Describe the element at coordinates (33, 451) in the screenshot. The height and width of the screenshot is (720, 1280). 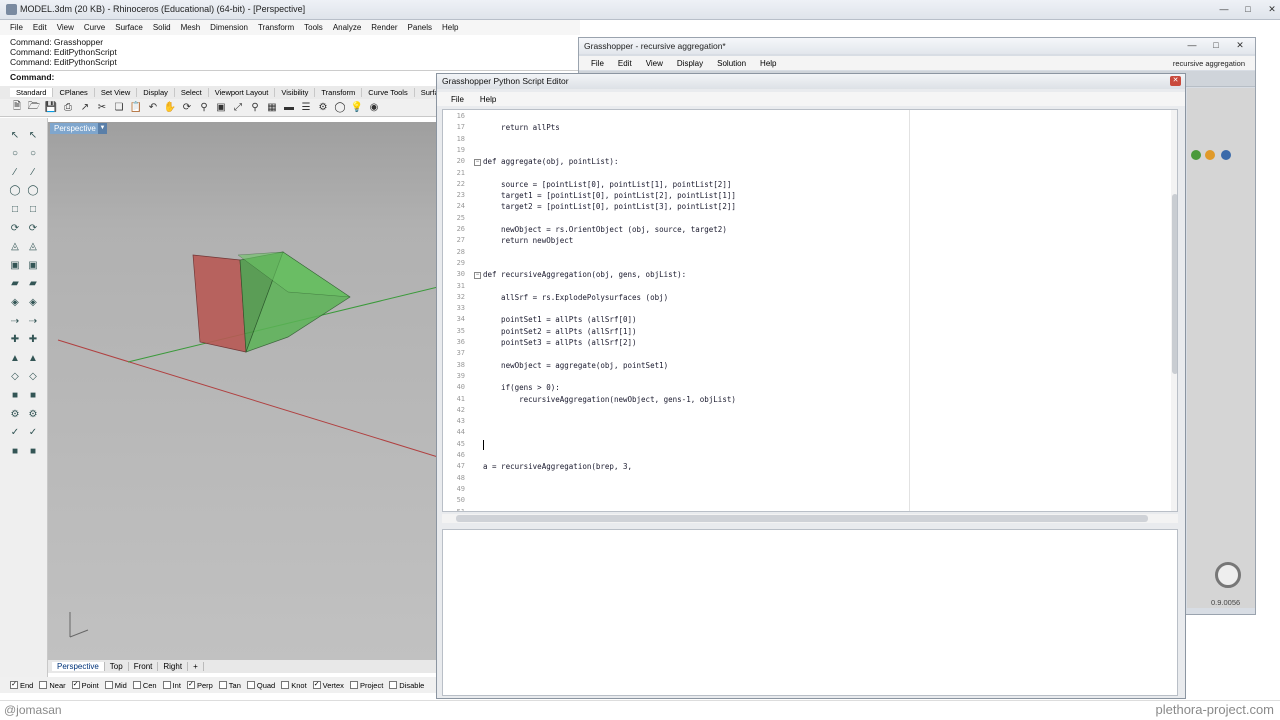
I see `render-tool-icon: ■` at that location.